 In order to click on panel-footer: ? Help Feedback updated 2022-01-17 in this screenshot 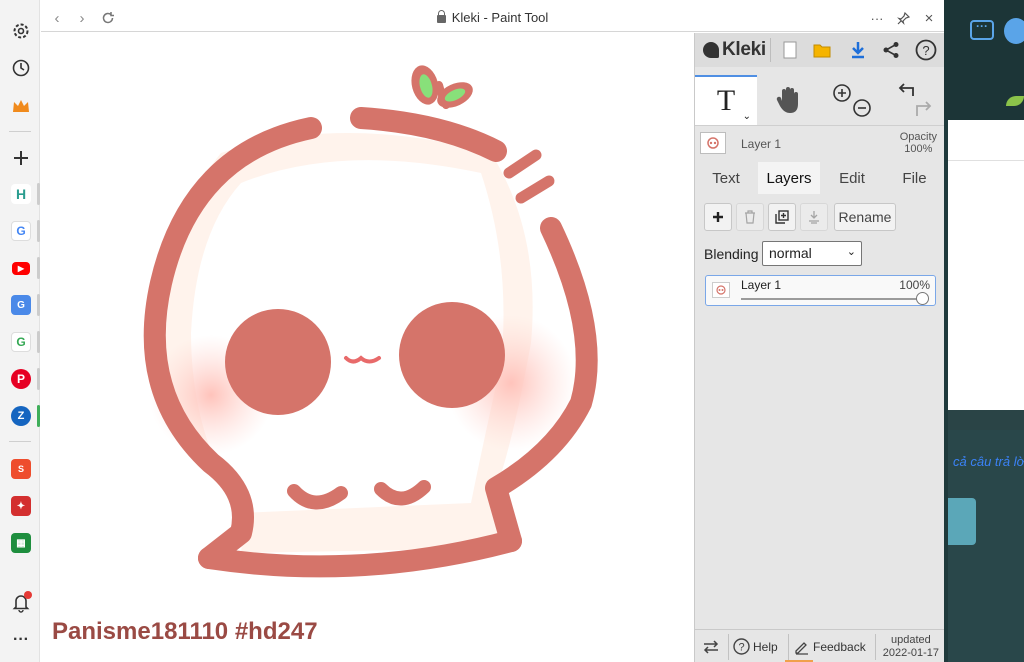, I will do `click(820, 645)`.